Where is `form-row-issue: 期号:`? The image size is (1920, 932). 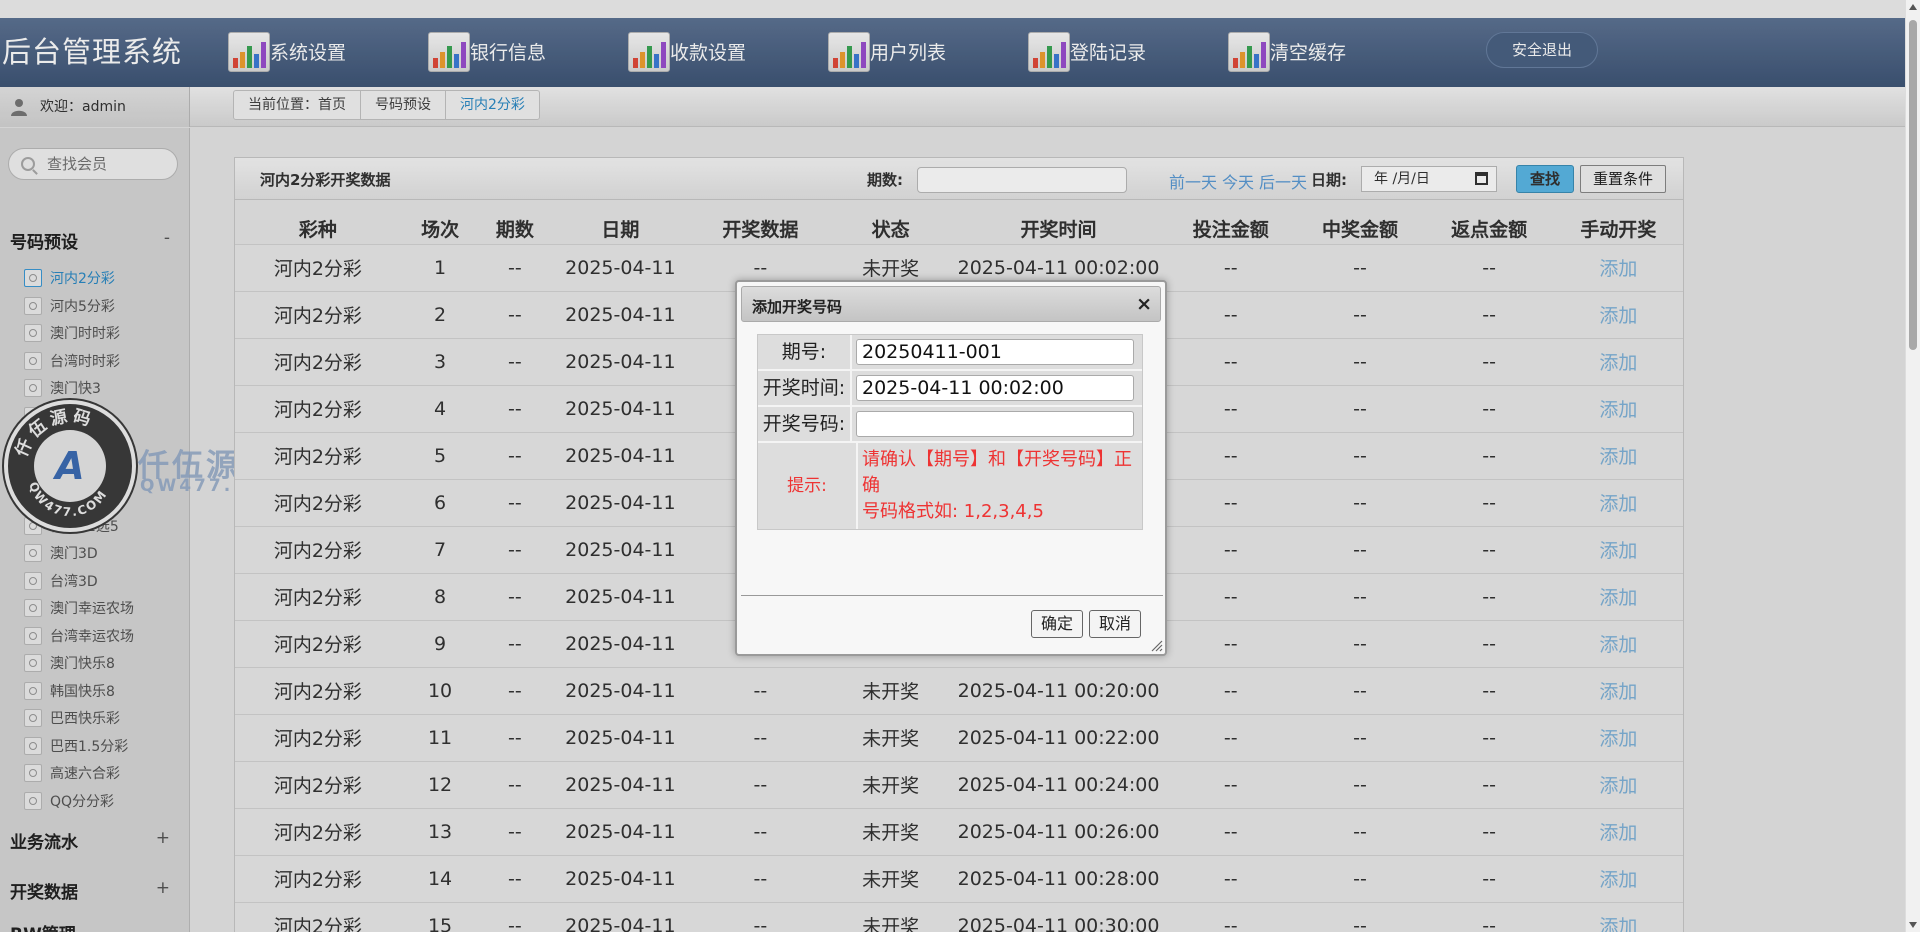 form-row-issue: 期号: is located at coordinates (950, 353).